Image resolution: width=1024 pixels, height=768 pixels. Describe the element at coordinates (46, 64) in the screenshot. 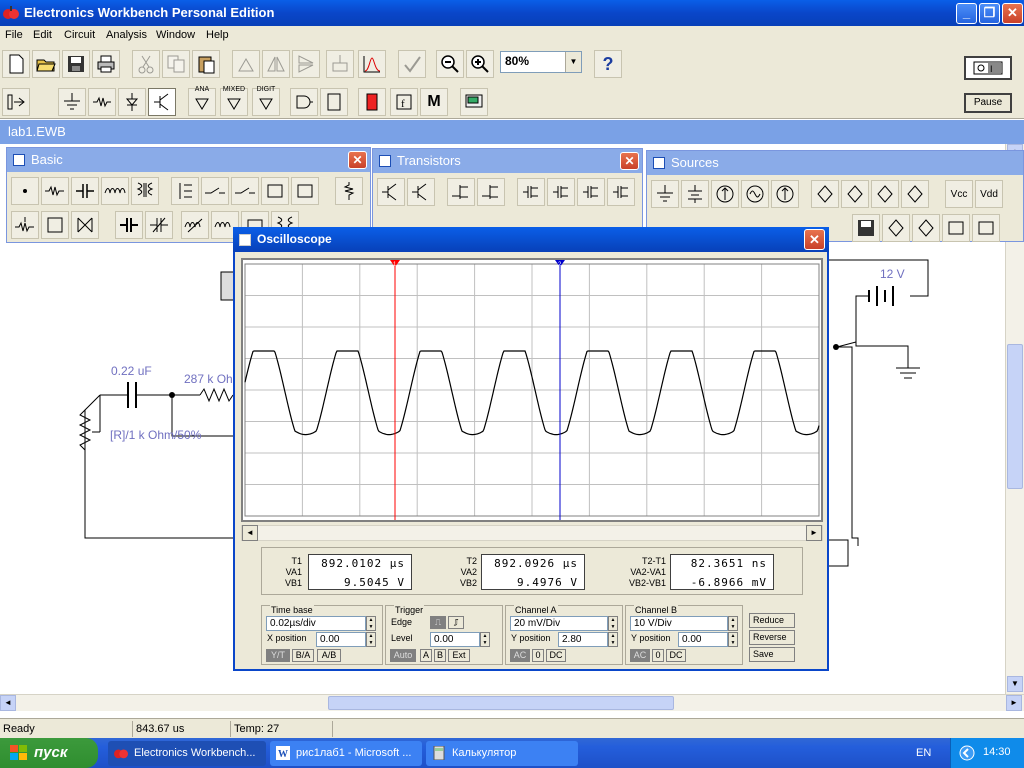

I see `open-file-button` at that location.